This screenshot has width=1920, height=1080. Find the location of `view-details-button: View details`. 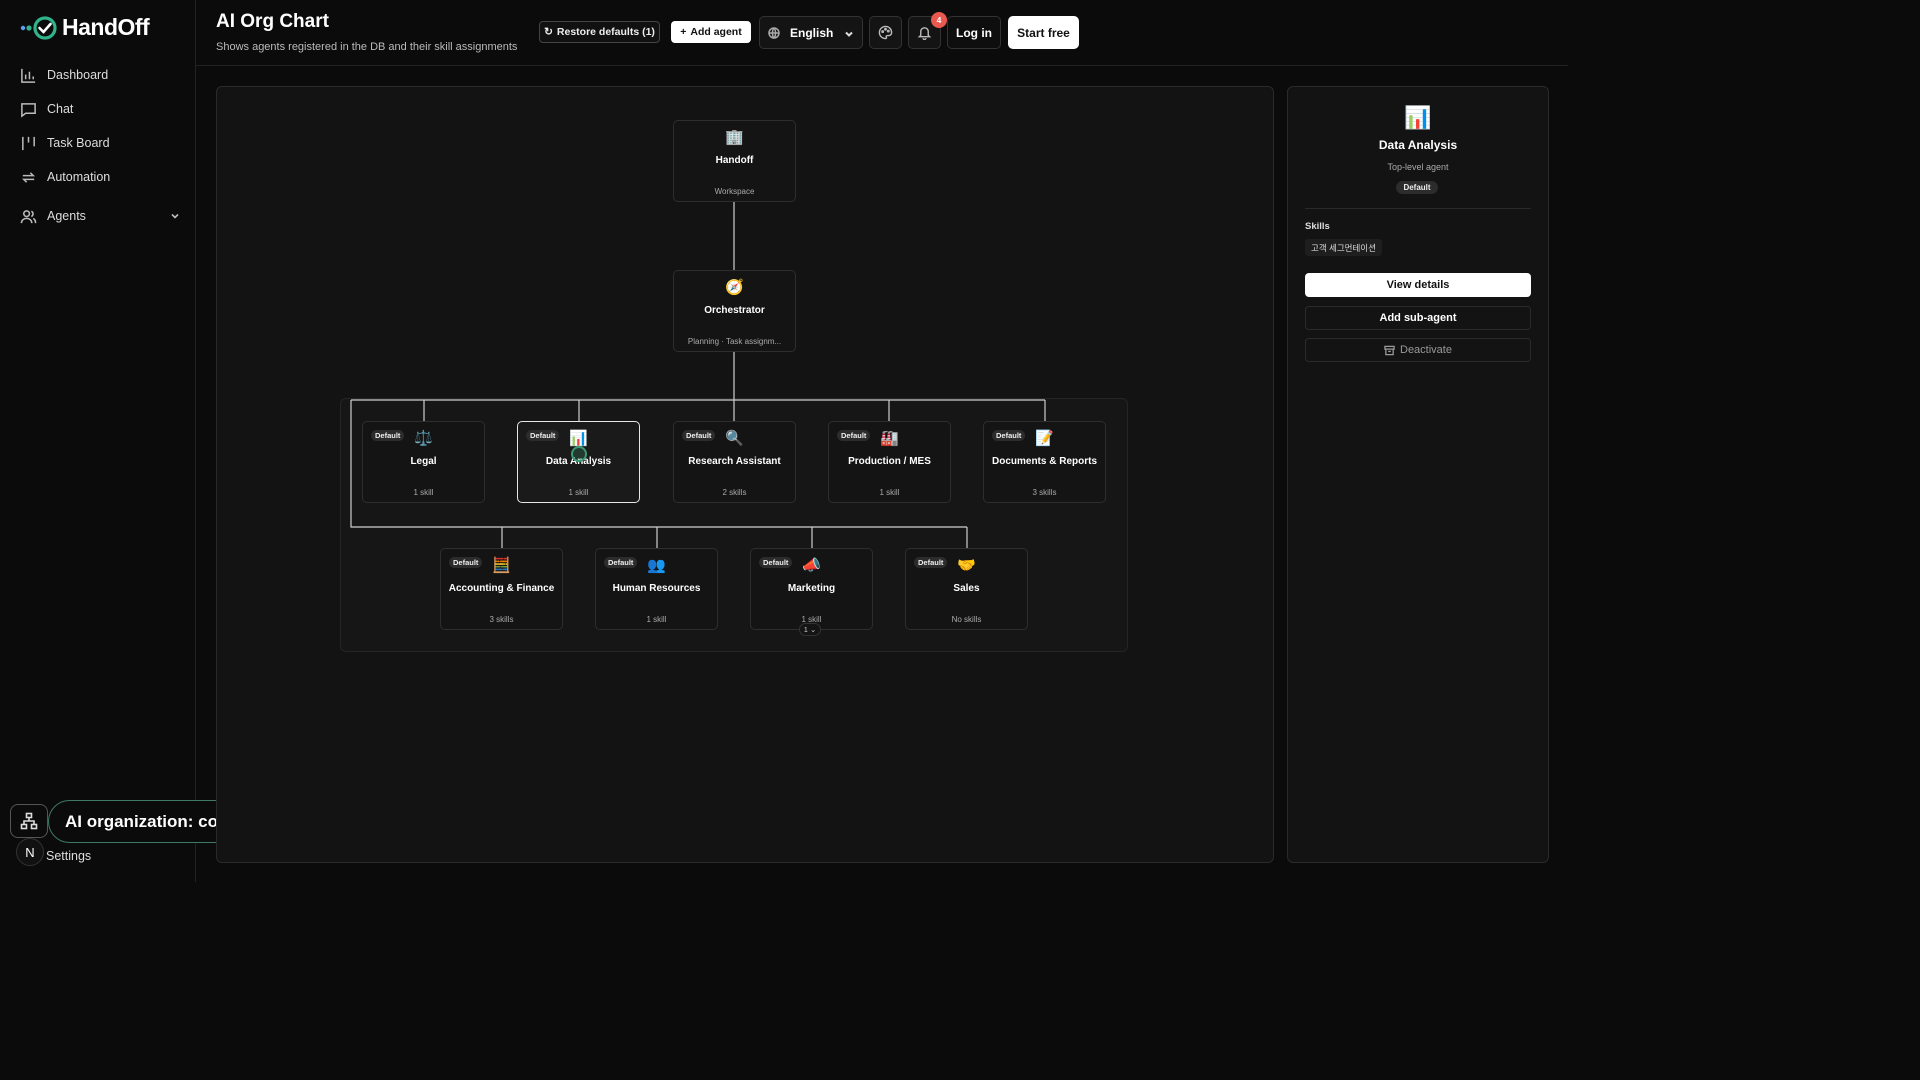

view-details-button: View details is located at coordinates (1418, 285).